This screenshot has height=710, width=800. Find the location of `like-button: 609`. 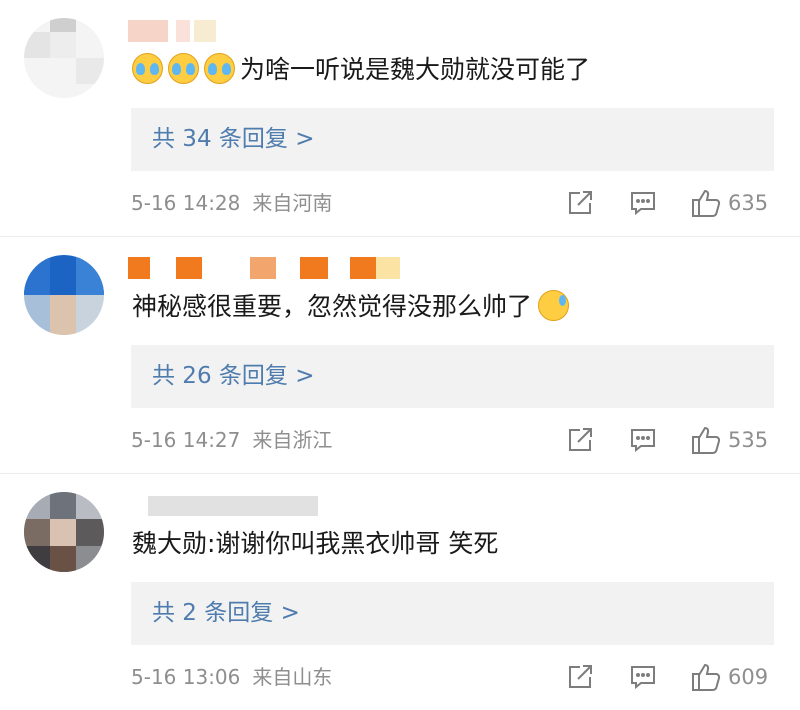

like-button: 609 is located at coordinates (729, 677).